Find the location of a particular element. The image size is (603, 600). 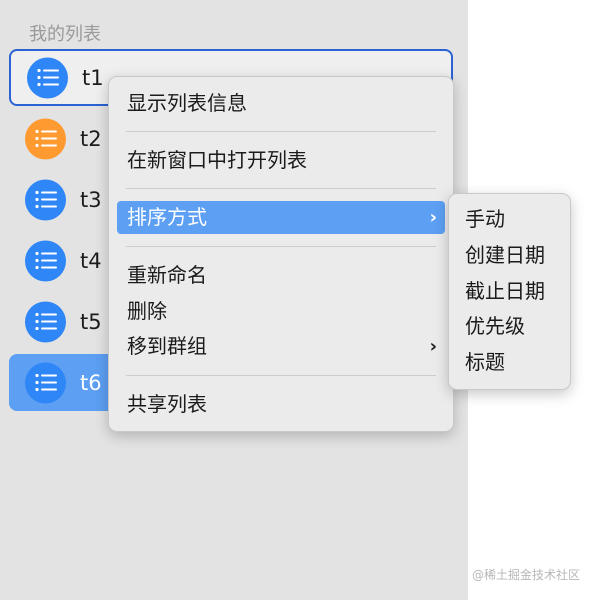

list-name: t3 is located at coordinates (91, 199).